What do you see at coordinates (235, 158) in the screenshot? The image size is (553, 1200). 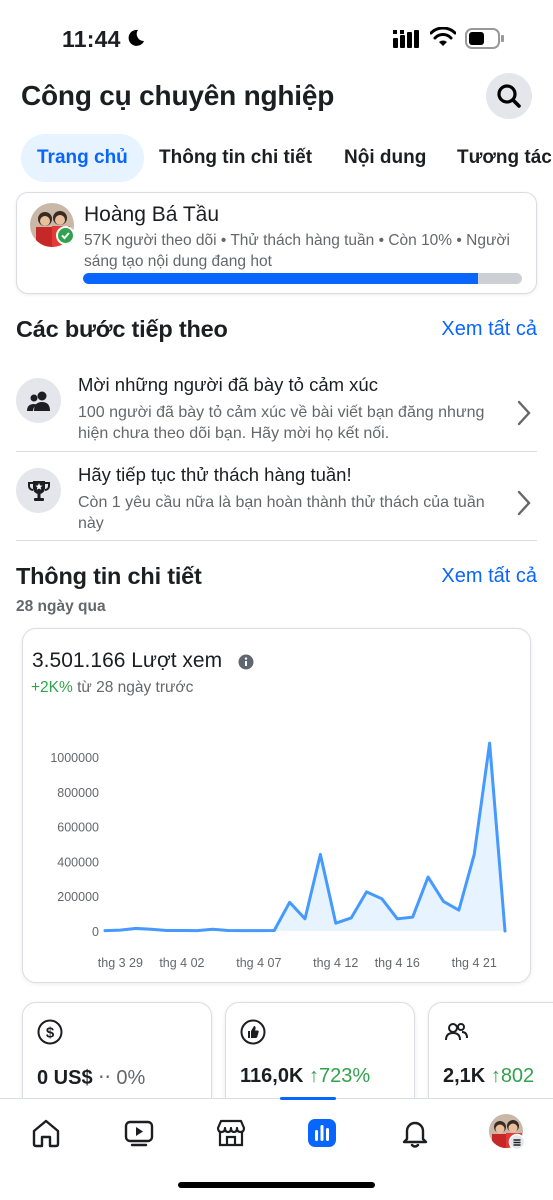 I see `tab-insights: Thông tin chi tiết` at bounding box center [235, 158].